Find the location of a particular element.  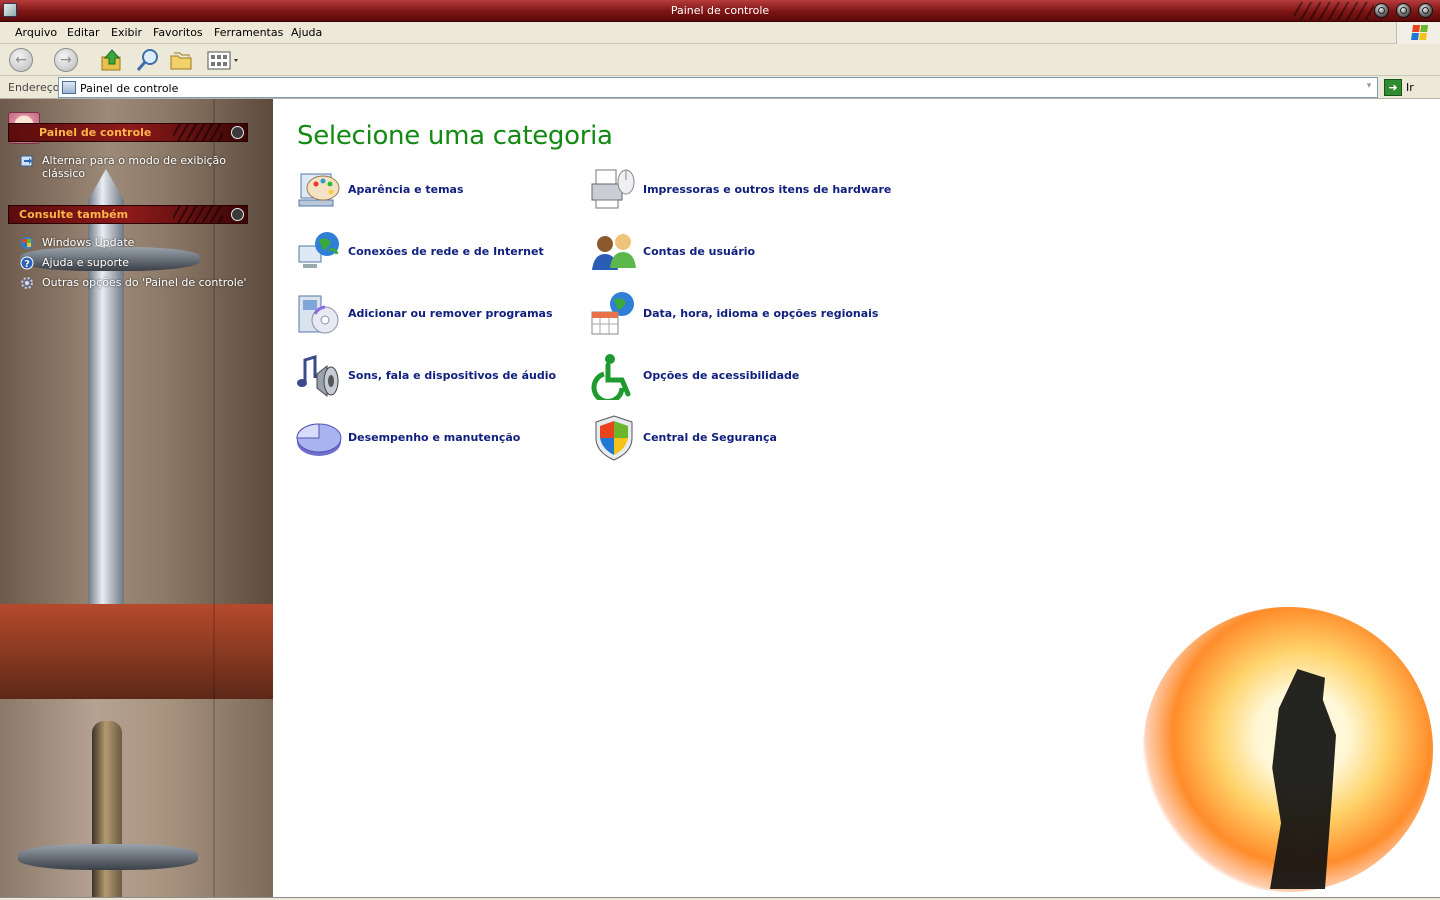

address-input: Painel de controle ▾ is located at coordinates (718, 87).